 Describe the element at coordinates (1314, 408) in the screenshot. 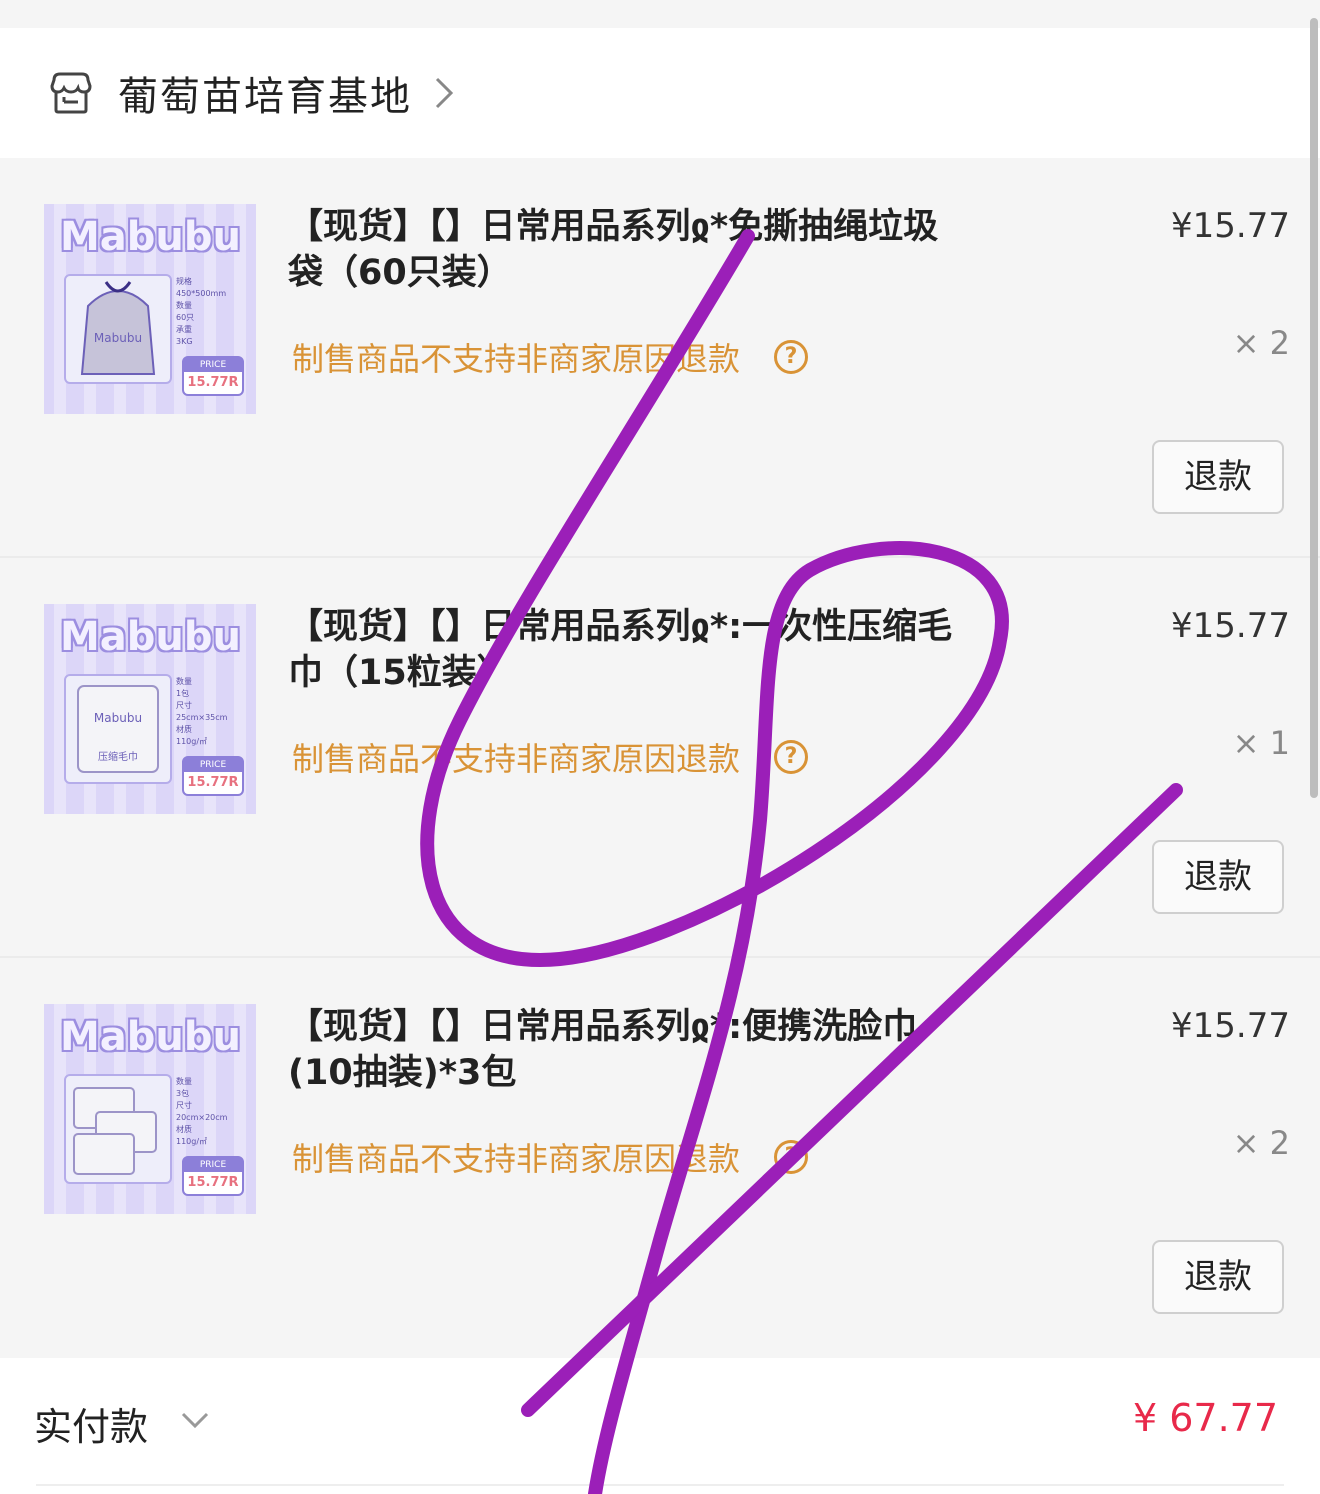

I see `scrollbar` at that location.